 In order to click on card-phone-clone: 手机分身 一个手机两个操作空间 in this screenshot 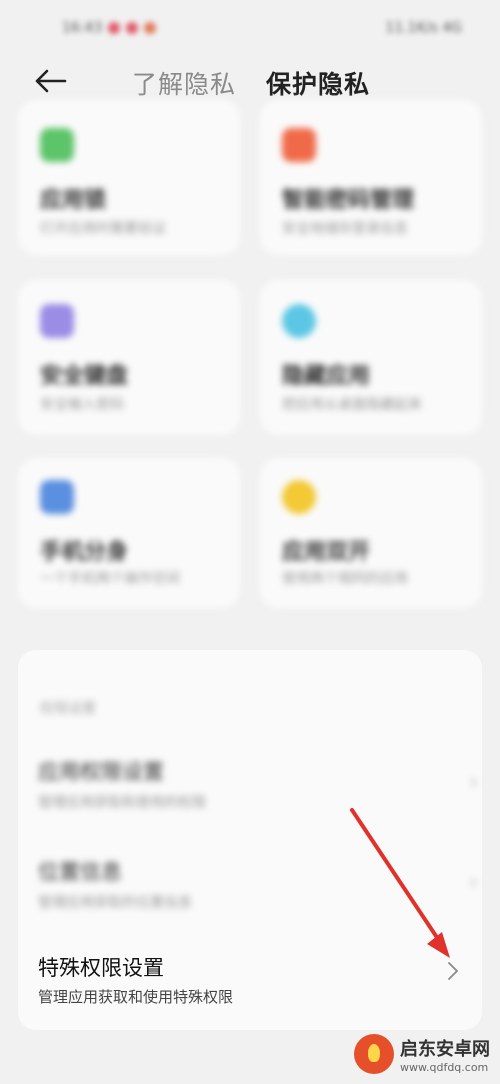, I will do `click(129, 533)`.